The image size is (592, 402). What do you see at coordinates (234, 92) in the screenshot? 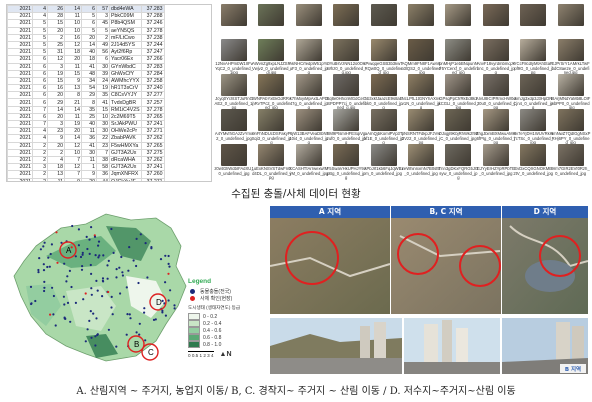
I see `photo-thumbnail: Jcyq0YchtSTJuRnGAE2_0_undefined_1jpg` at bounding box center [234, 92].